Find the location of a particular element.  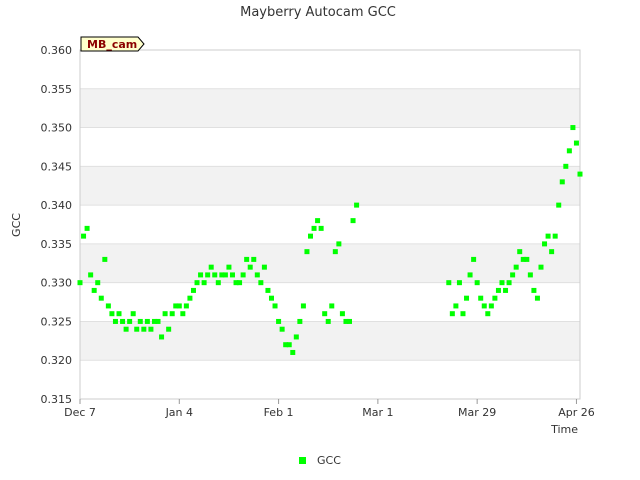

x-axis-ticks: Dec 7 Jan 4 Feb 1 Mar 1 Mar 29 Apr 26 is located at coordinates (329, 409).